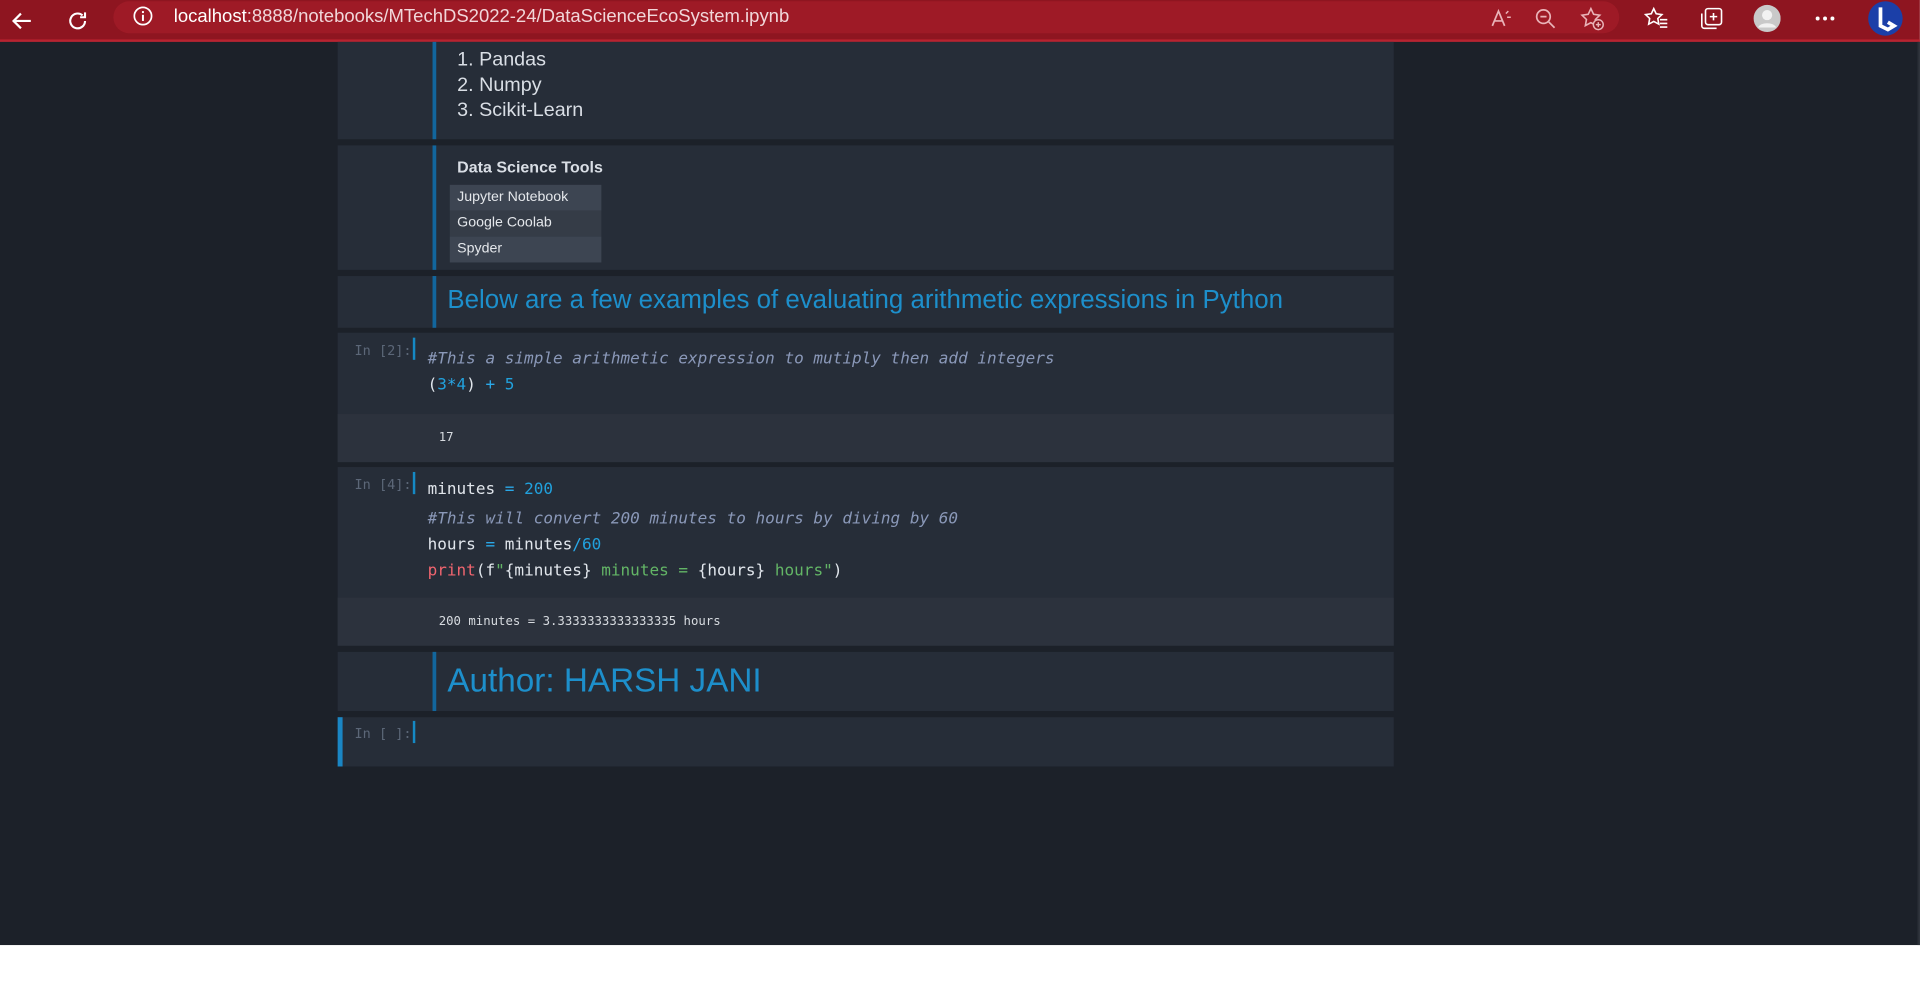  What do you see at coordinates (865, 742) in the screenshot?
I see `code-cell-empty: In [ ]:` at bounding box center [865, 742].